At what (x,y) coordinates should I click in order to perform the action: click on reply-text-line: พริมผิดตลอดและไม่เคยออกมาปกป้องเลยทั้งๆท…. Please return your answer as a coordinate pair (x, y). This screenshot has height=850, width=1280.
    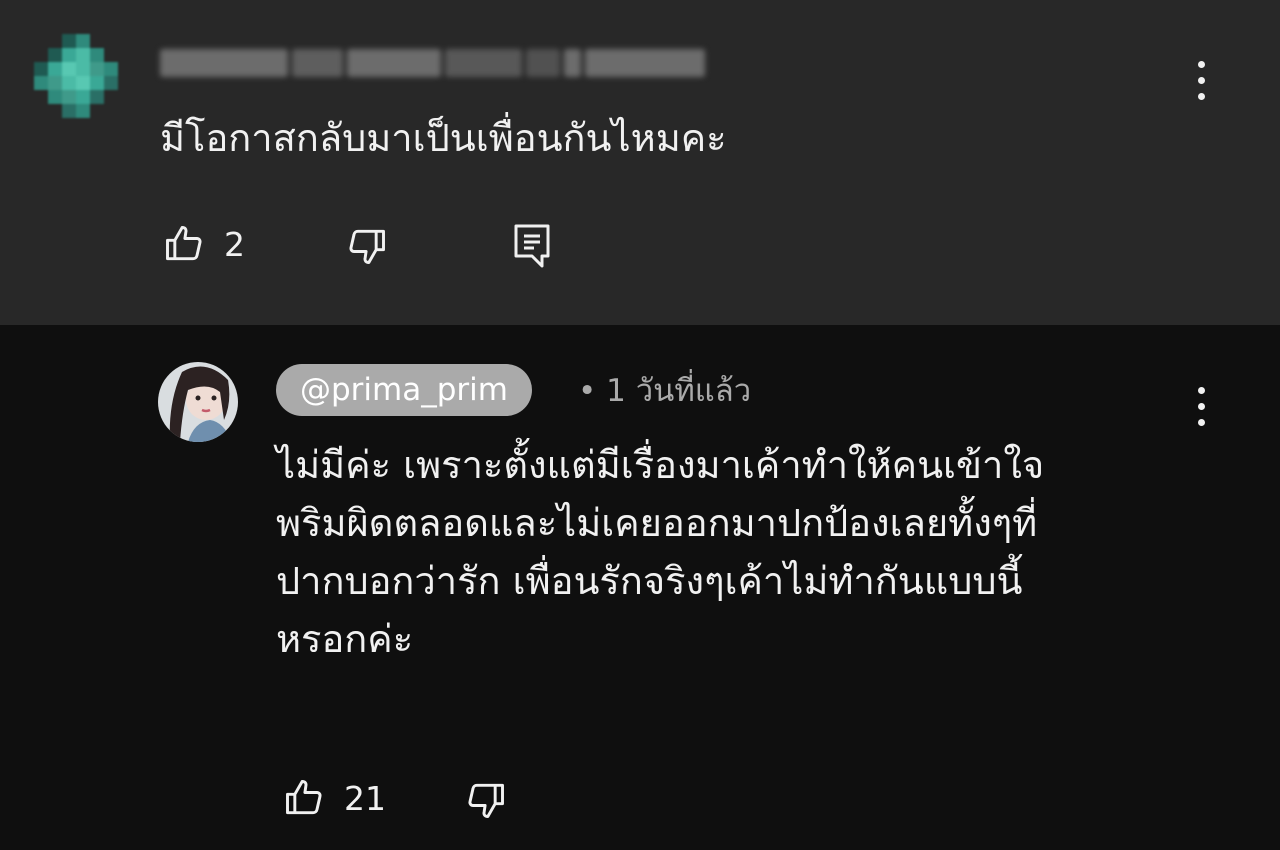
    Looking at the image, I should click on (657, 523).